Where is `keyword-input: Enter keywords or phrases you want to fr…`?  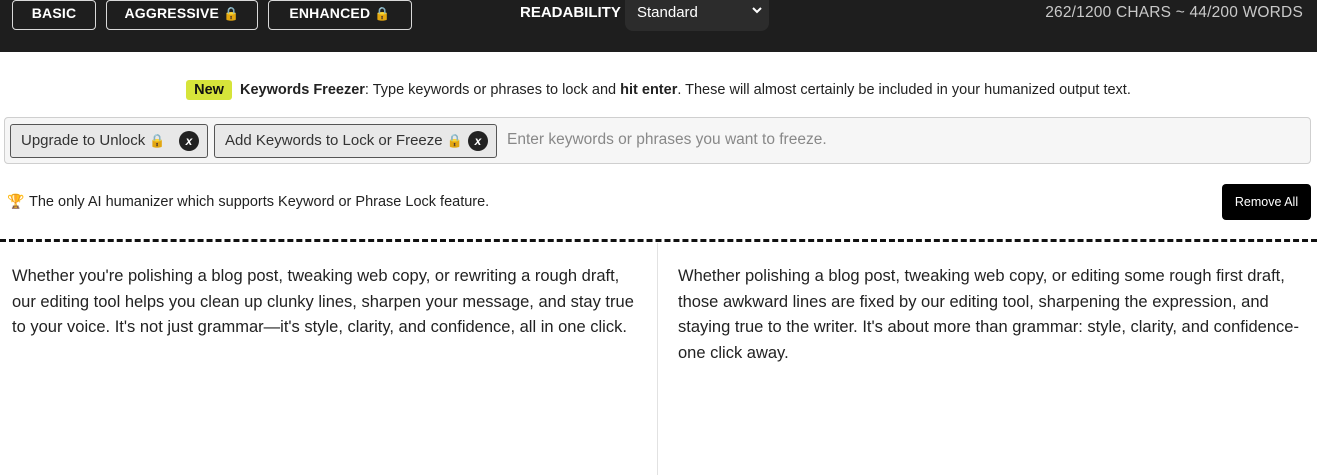
keyword-input: Enter keywords or phrases you want to fr… is located at coordinates (667, 140).